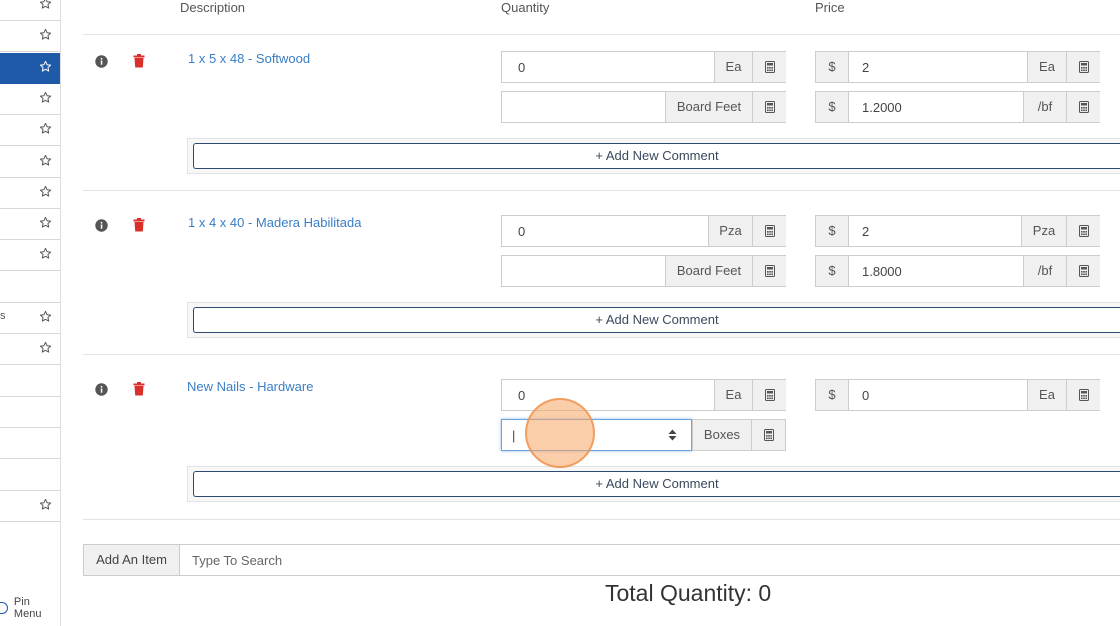 Image resolution: width=1120 pixels, height=626 pixels. What do you see at coordinates (30, 318) in the screenshot?
I see `sidebar-item: s` at bounding box center [30, 318].